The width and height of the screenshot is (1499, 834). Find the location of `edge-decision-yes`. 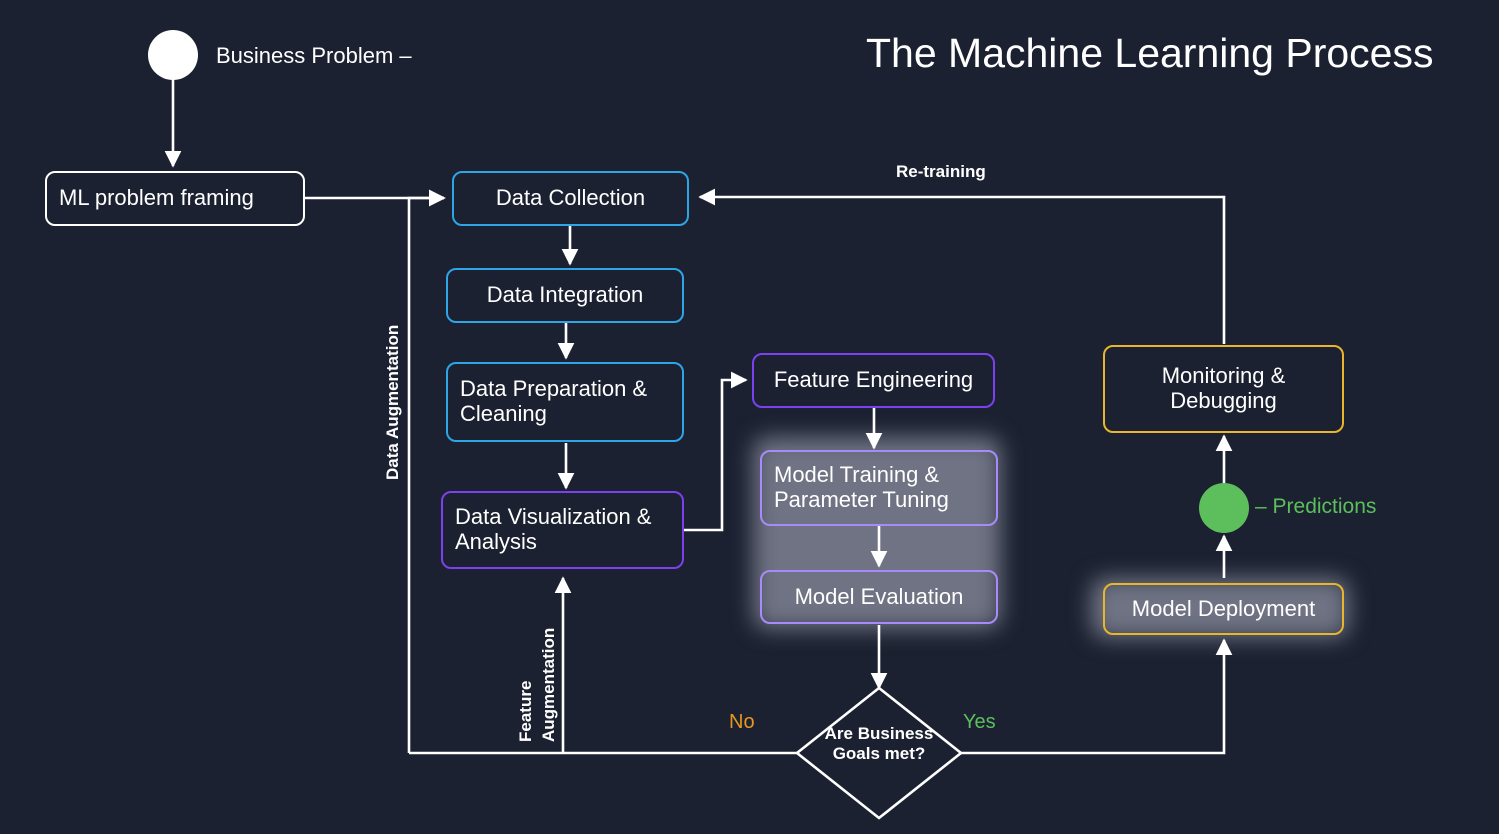

edge-decision-yes is located at coordinates (1097, 696).